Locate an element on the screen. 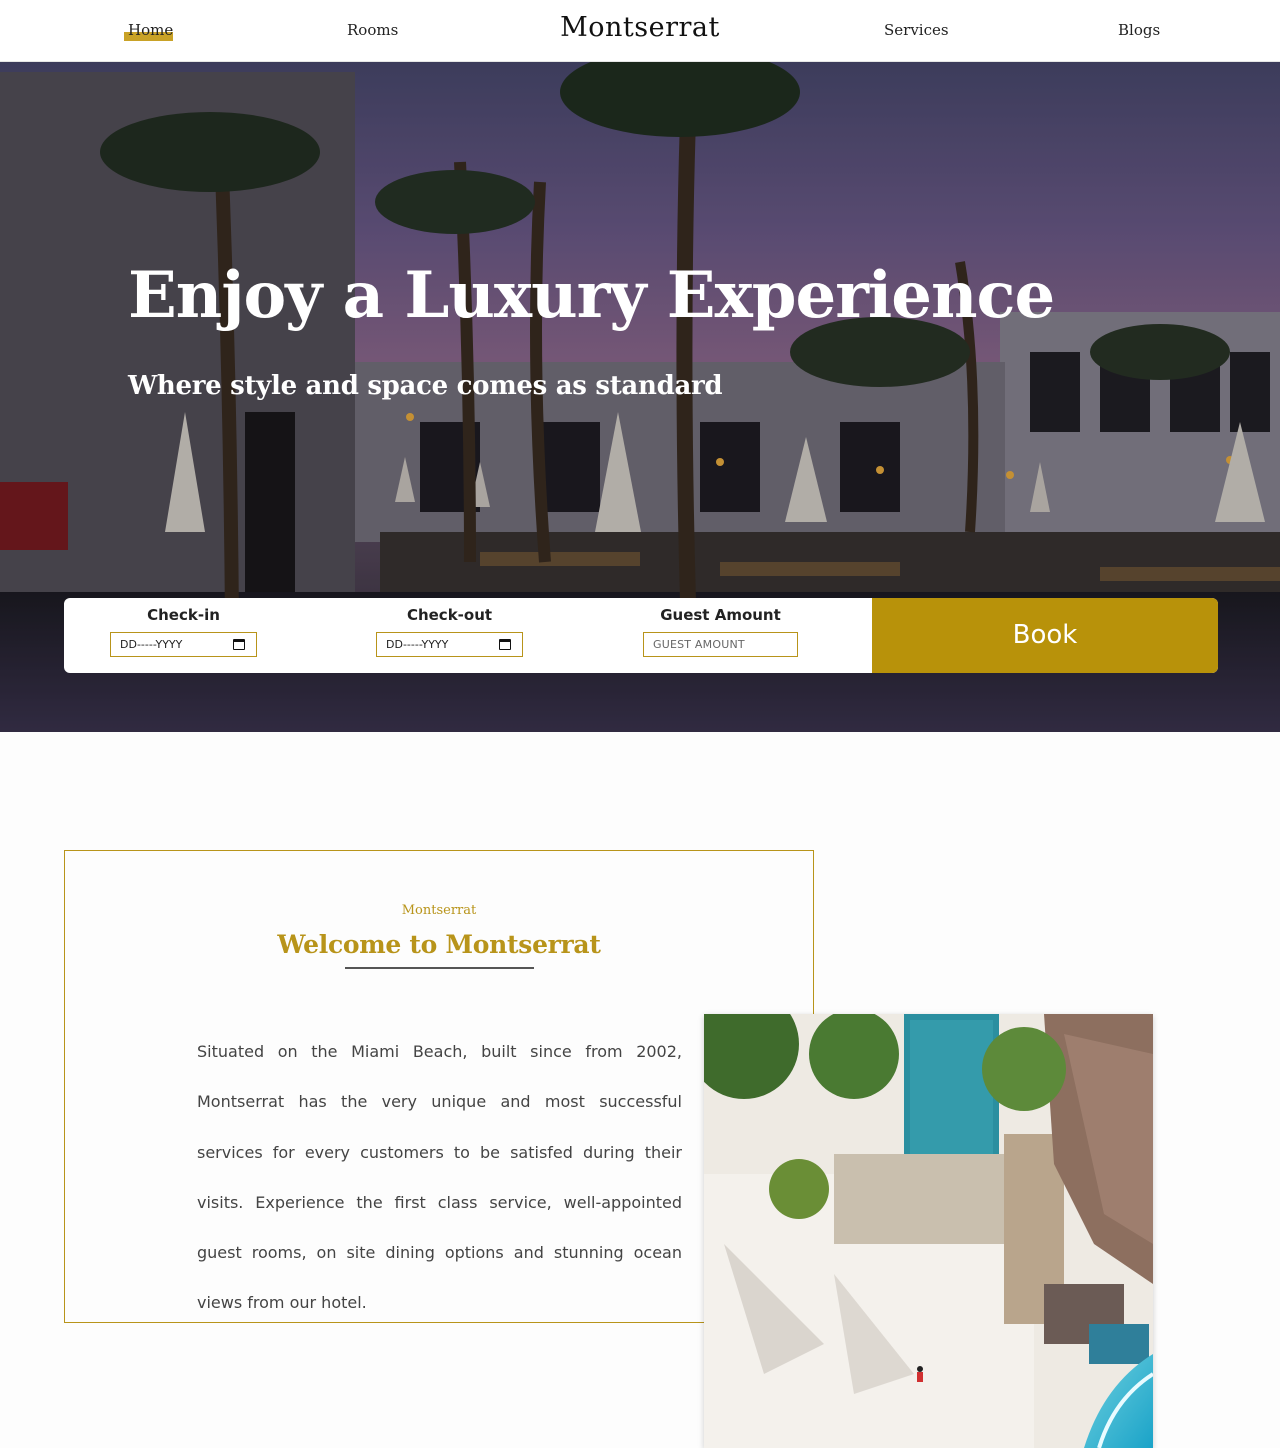 Image resolution: width=1280 pixels, height=1448 pixels. book-button: Book is located at coordinates (1045, 635).